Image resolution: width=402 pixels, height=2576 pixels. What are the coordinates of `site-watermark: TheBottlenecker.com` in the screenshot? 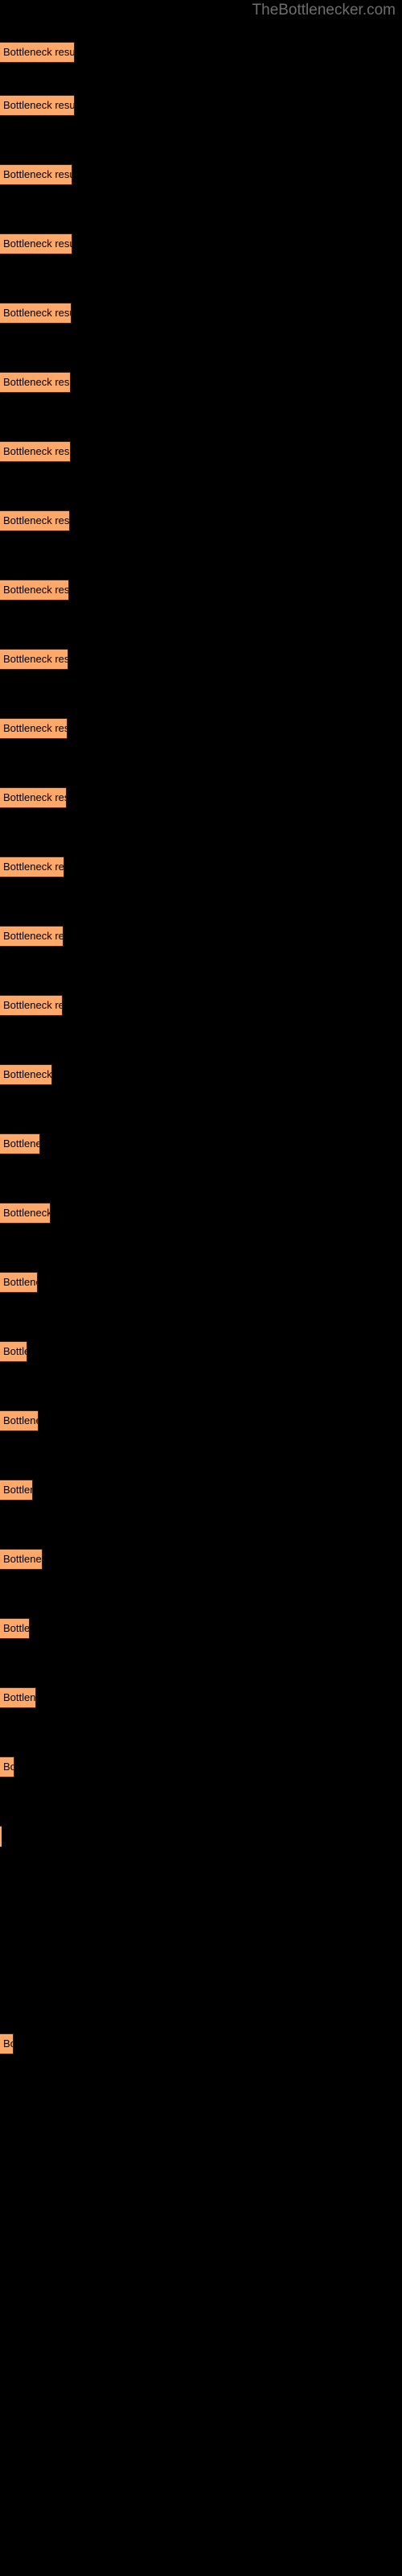 It's located at (324, 10).